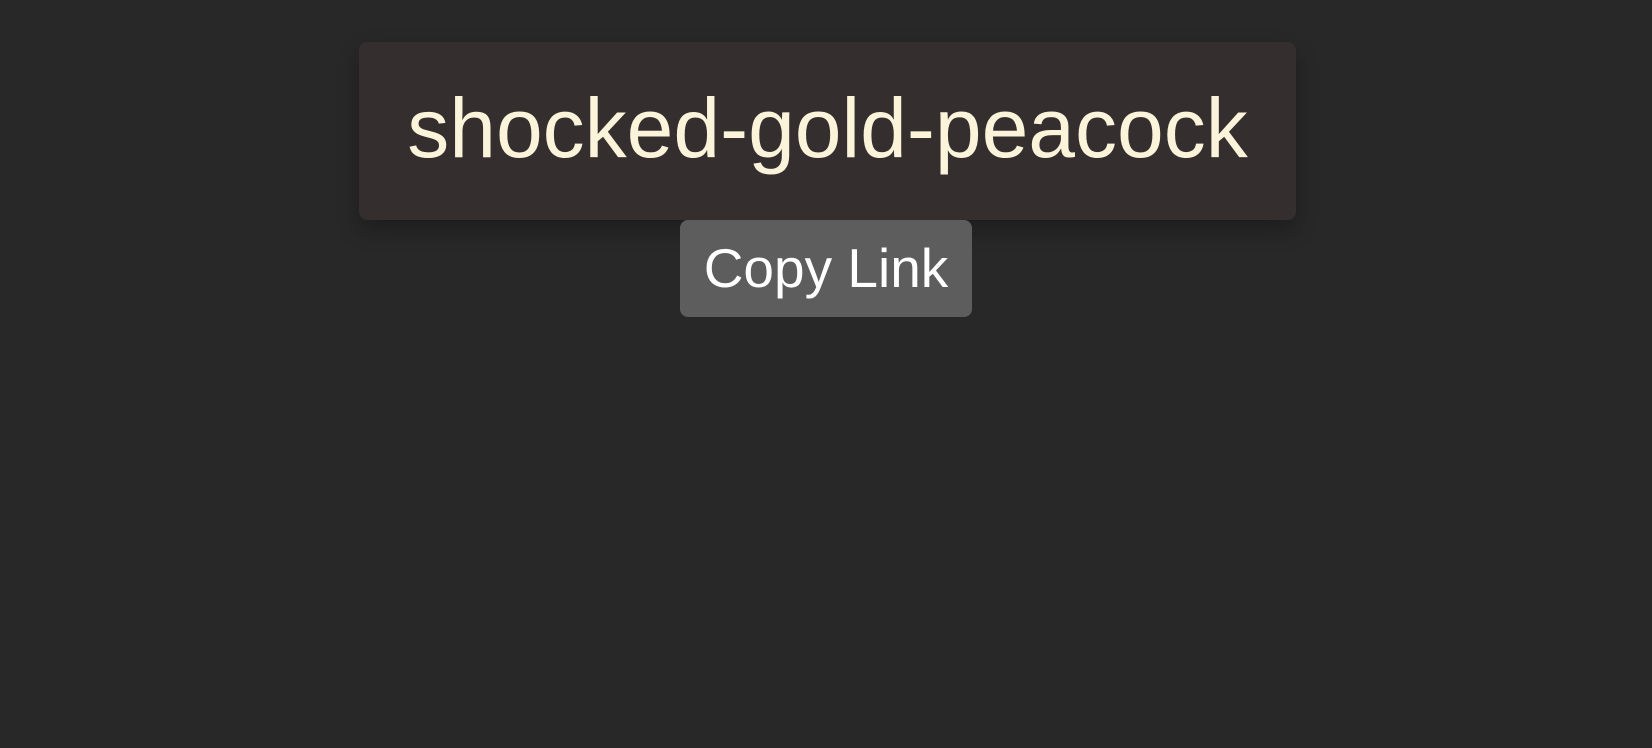  What do you see at coordinates (827, 128) in the screenshot?
I see `generated-name-text: shocked-gold-peacock` at bounding box center [827, 128].